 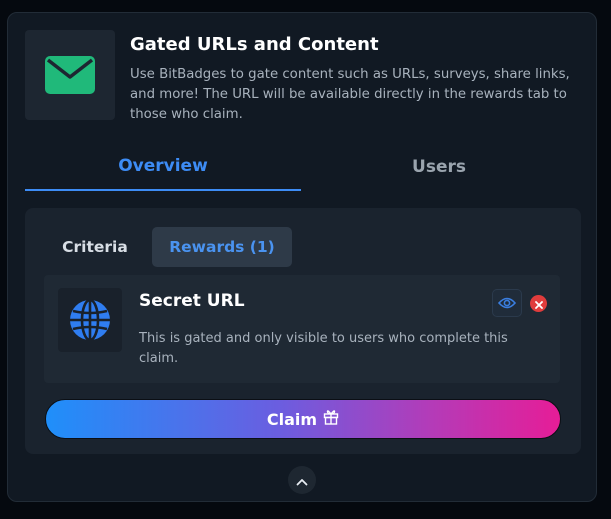 What do you see at coordinates (222, 247) in the screenshot?
I see `subtab-rewards: Rewards (1)` at bounding box center [222, 247].